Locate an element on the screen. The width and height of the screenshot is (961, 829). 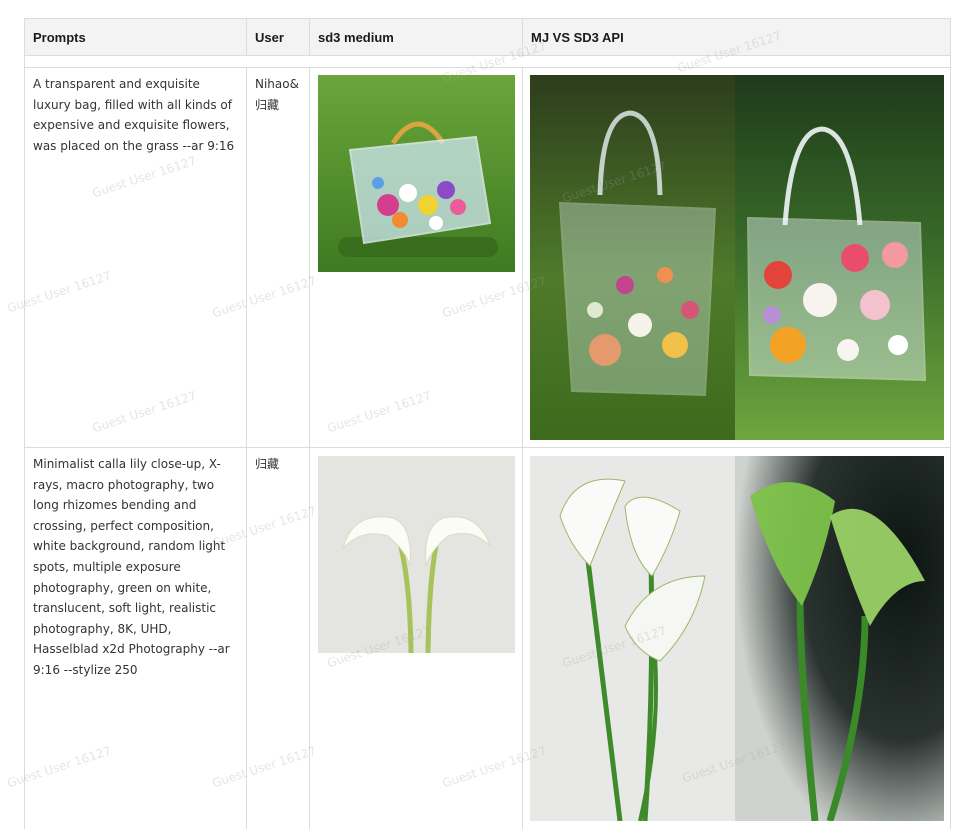
user-cell: Nihao&归藏 is located at coordinates (278, 257).